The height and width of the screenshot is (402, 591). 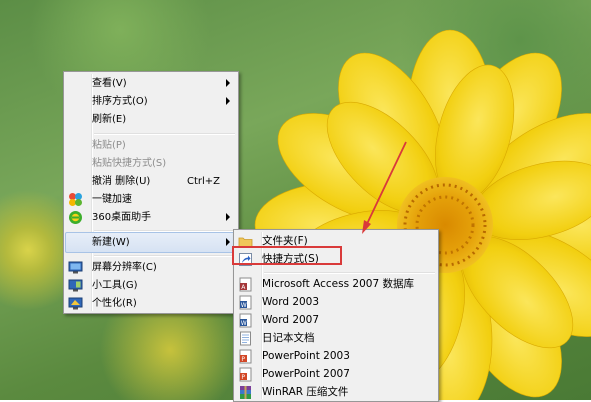 I want to click on annotation-arrow-icon, so click(x=384, y=187).